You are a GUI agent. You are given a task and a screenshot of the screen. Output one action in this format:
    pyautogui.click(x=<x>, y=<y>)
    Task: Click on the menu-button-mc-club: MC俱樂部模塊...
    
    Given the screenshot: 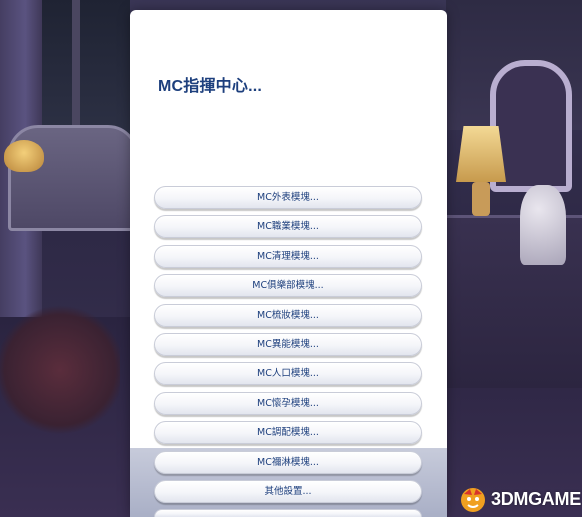 What is the action you would take?
    pyautogui.click(x=288, y=286)
    